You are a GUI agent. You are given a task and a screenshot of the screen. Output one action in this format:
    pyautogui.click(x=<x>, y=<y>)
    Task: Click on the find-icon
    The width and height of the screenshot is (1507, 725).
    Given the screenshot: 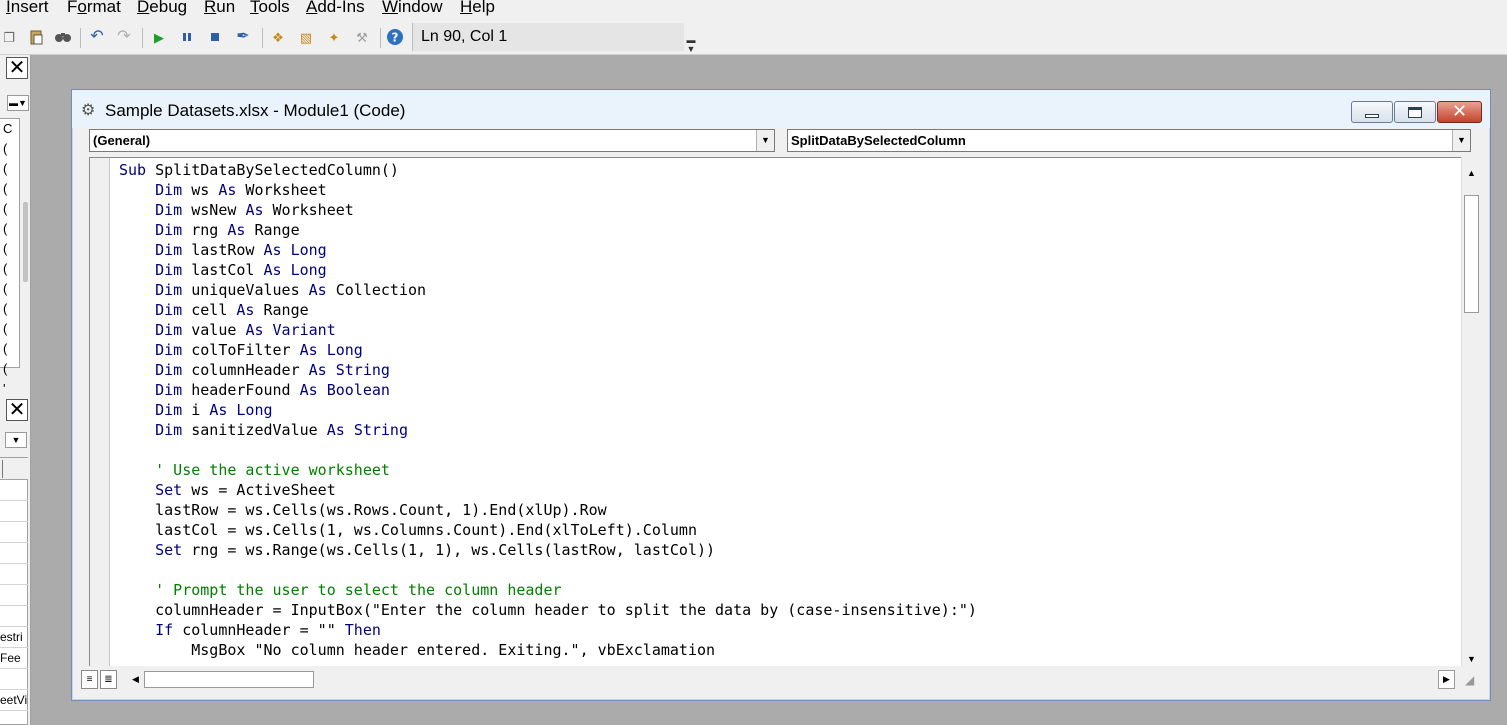 What is the action you would take?
    pyautogui.click(x=63, y=37)
    